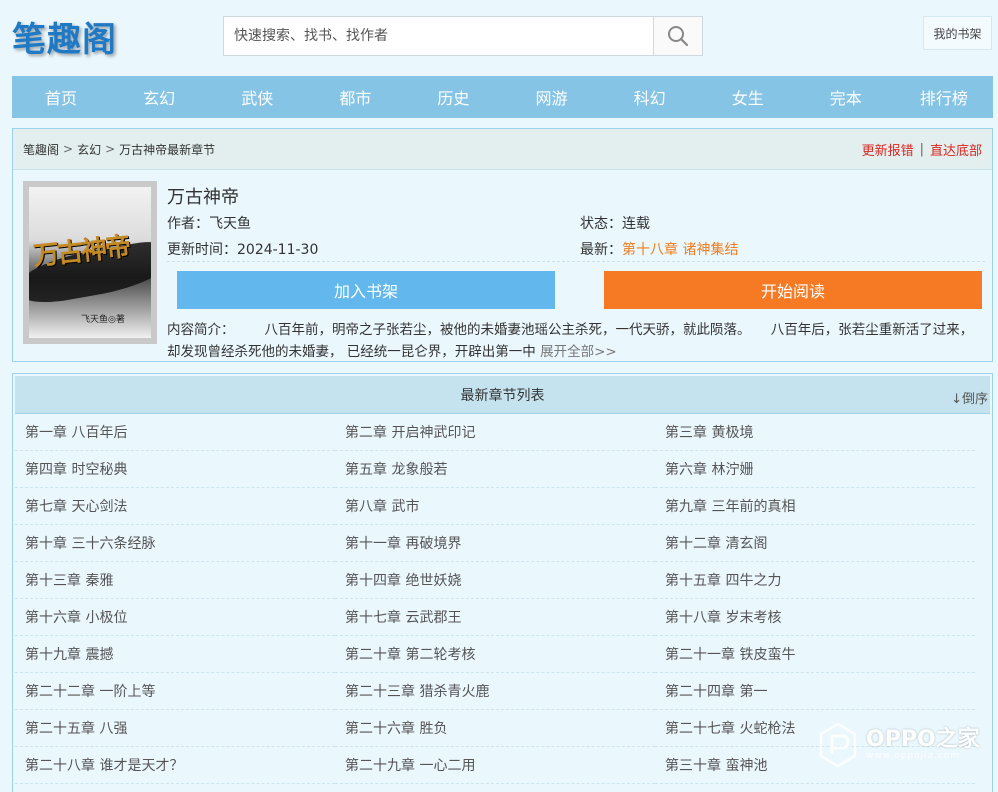 The width and height of the screenshot is (998, 792). What do you see at coordinates (61, 97) in the screenshot?
I see `nav-item-home: 首页` at bounding box center [61, 97].